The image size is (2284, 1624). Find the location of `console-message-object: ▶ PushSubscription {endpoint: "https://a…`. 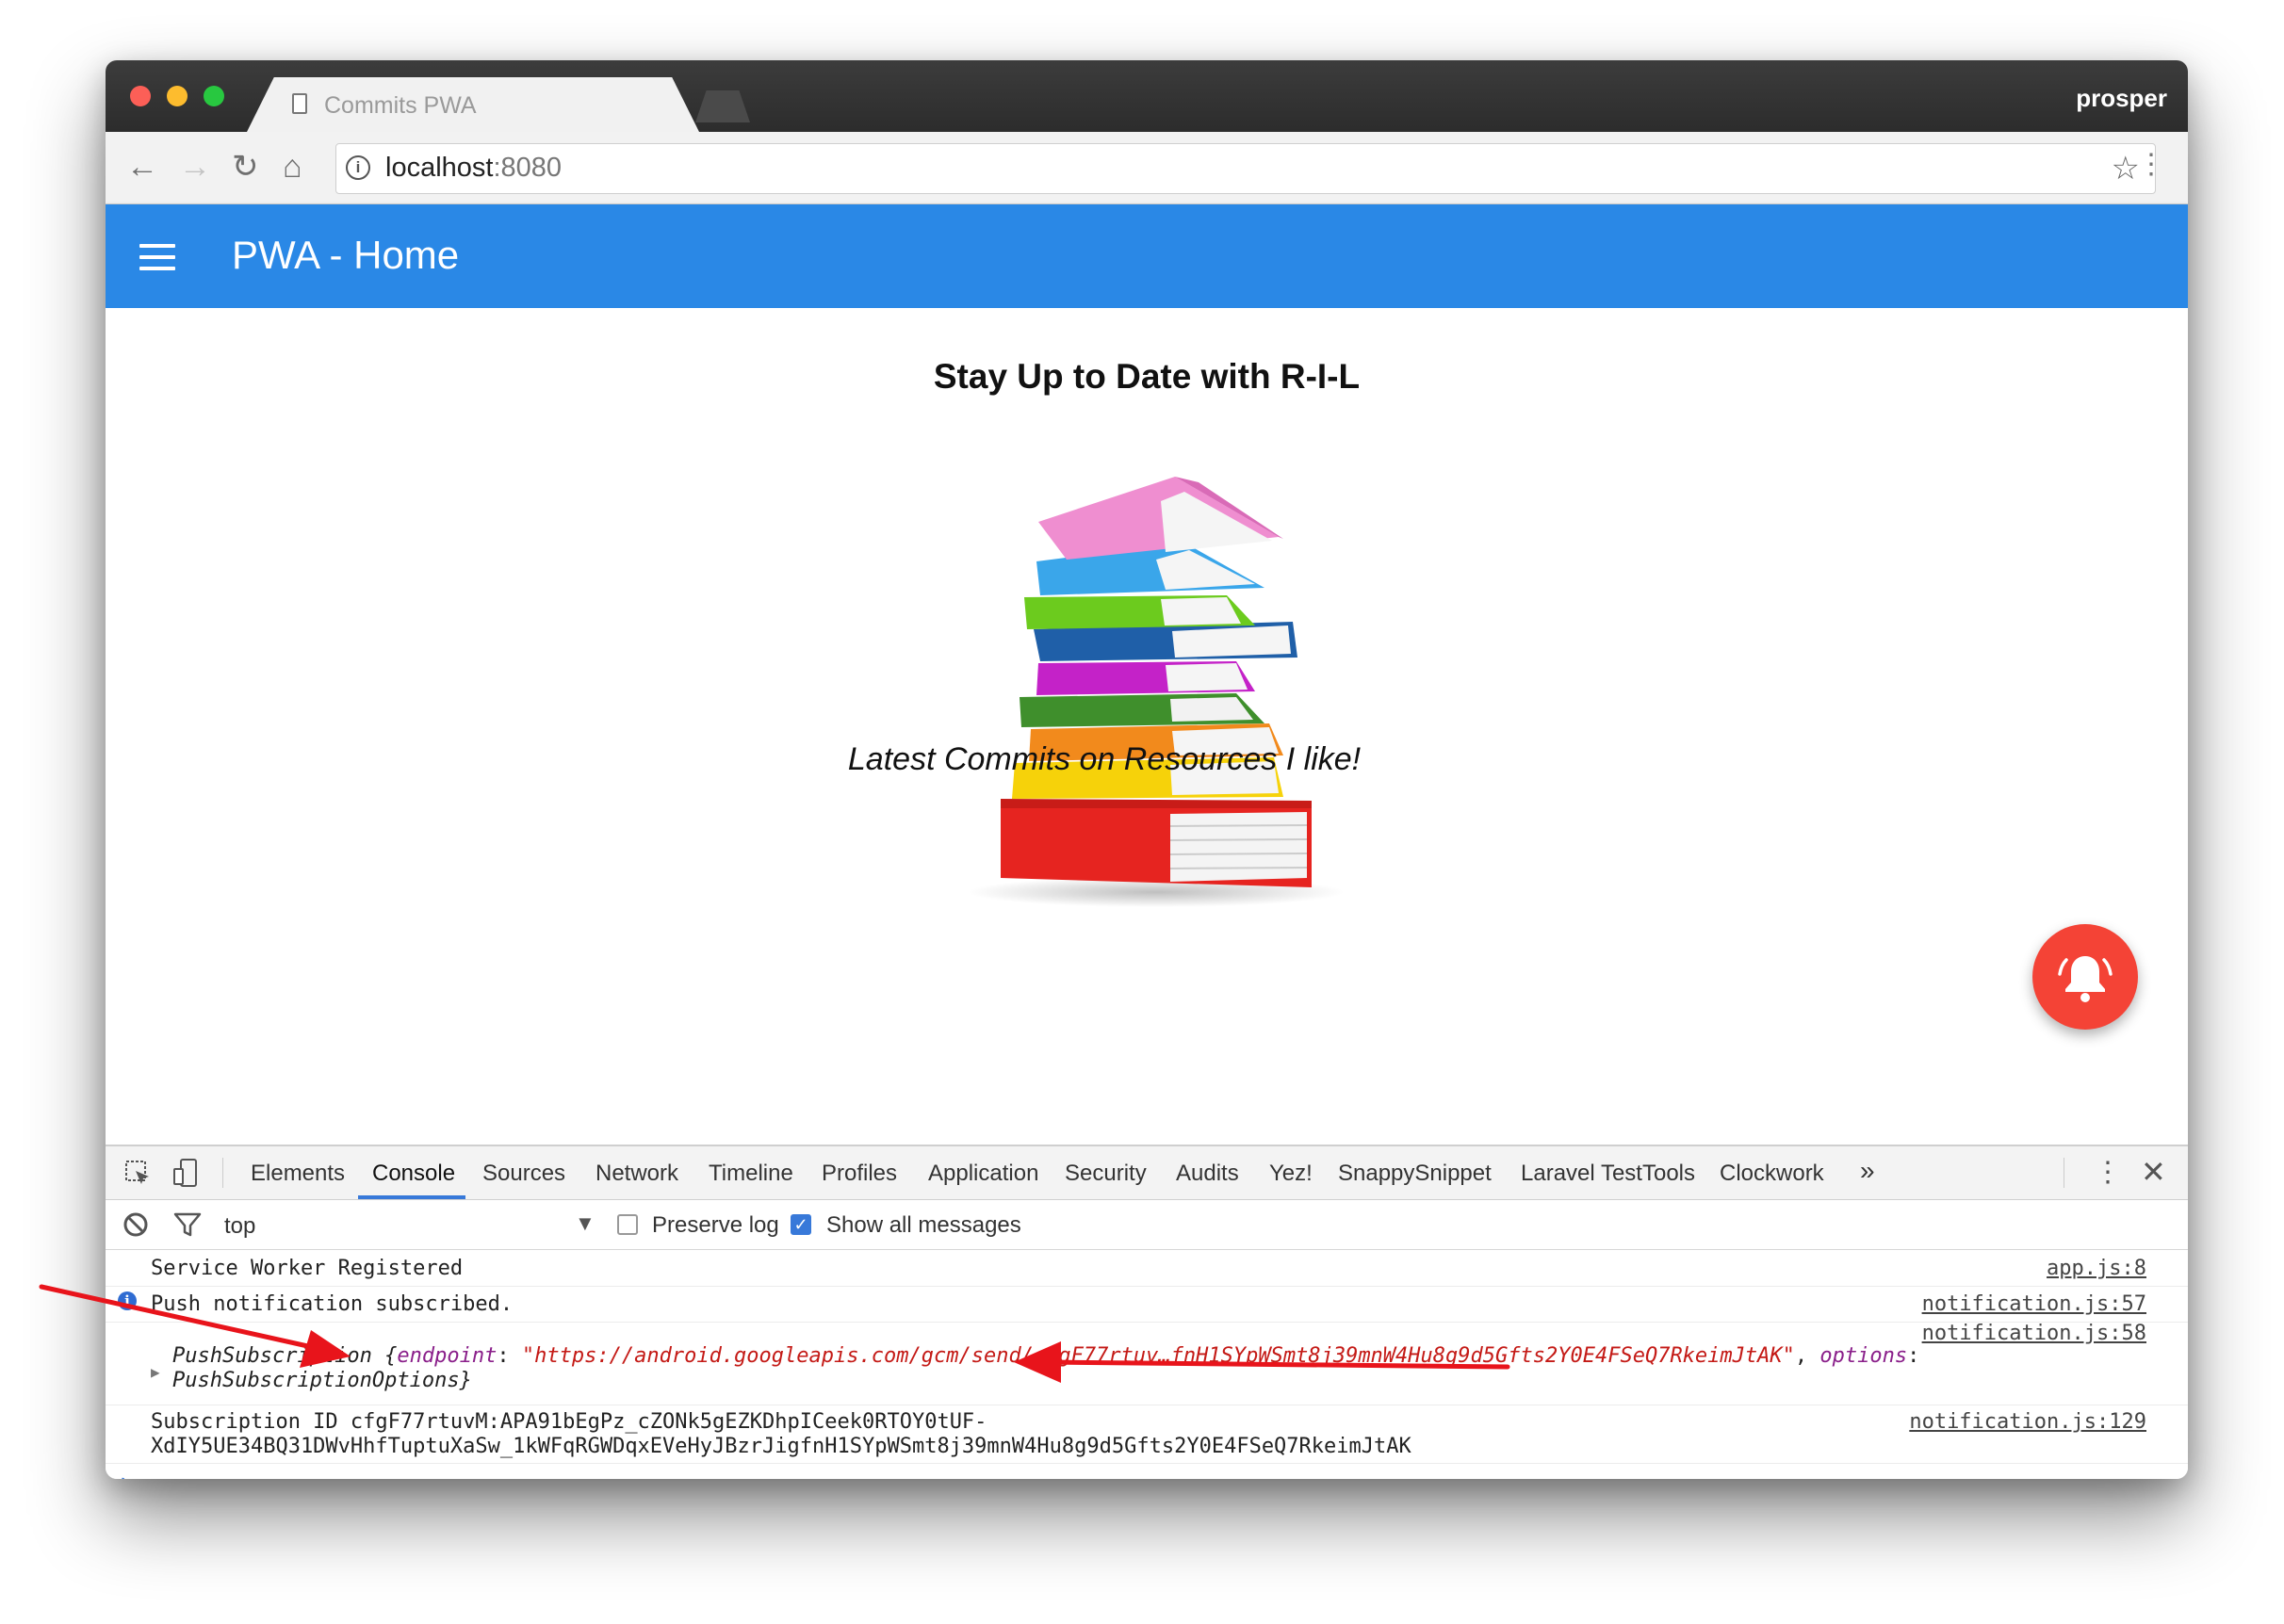

console-message-object: ▶ PushSubscription {endpoint: "https://a… is located at coordinates (1147, 1363).